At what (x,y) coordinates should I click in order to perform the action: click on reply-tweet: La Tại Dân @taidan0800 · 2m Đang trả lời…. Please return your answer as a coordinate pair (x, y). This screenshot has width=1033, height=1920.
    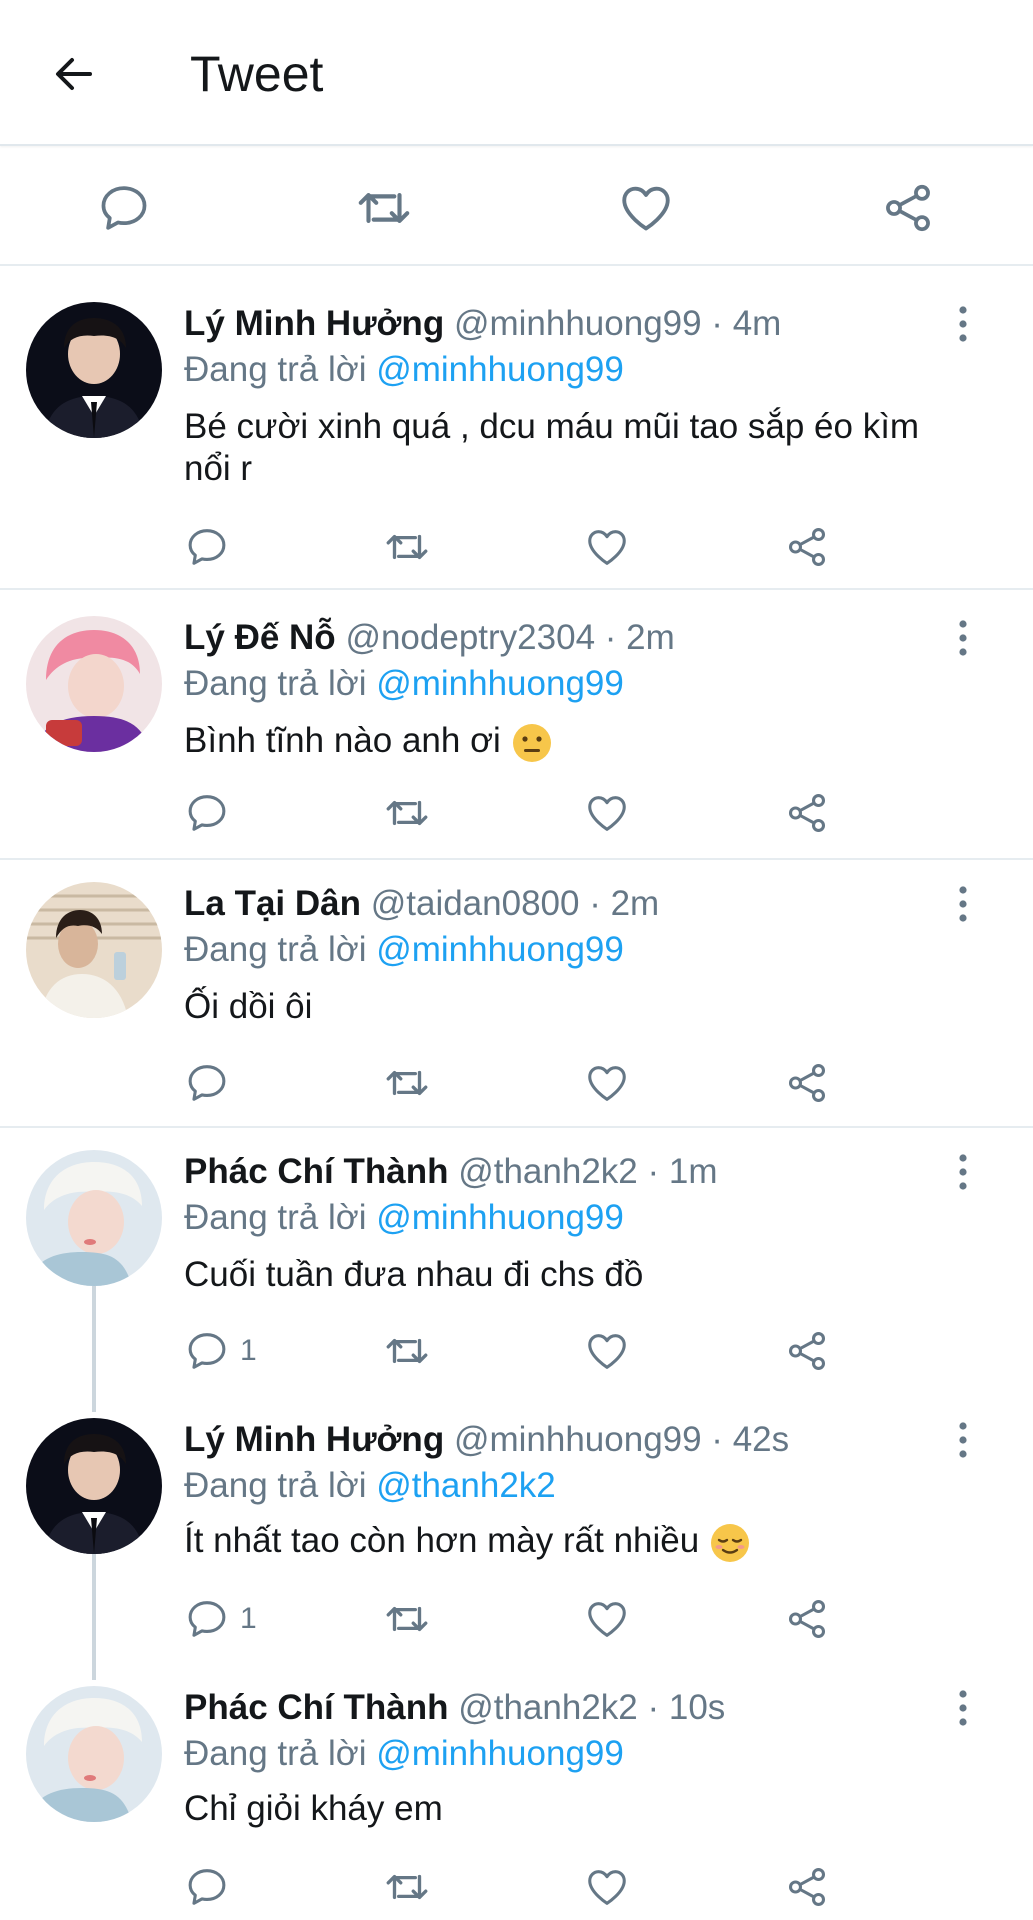
    Looking at the image, I should click on (516, 995).